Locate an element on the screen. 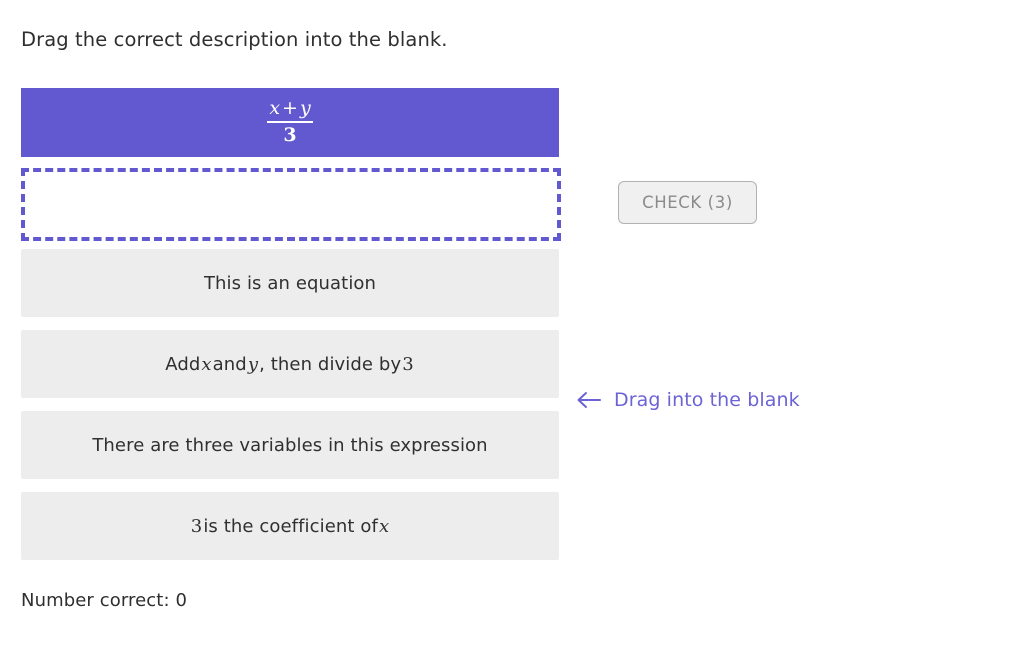  drag-hint-label: Drag into the blank is located at coordinates (707, 400).